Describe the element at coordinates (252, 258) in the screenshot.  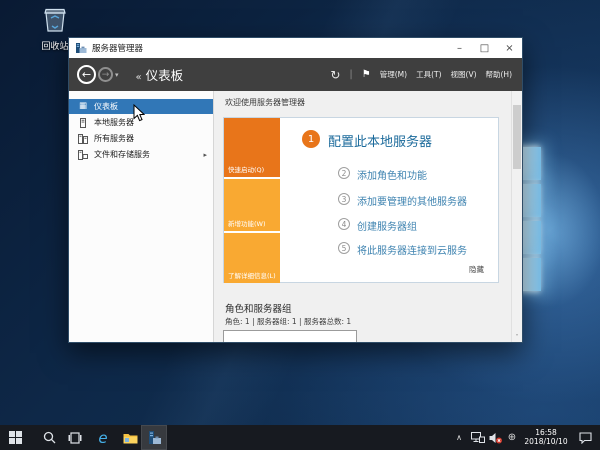
I see `learn-more-block: 了解详细信息(L)` at that location.